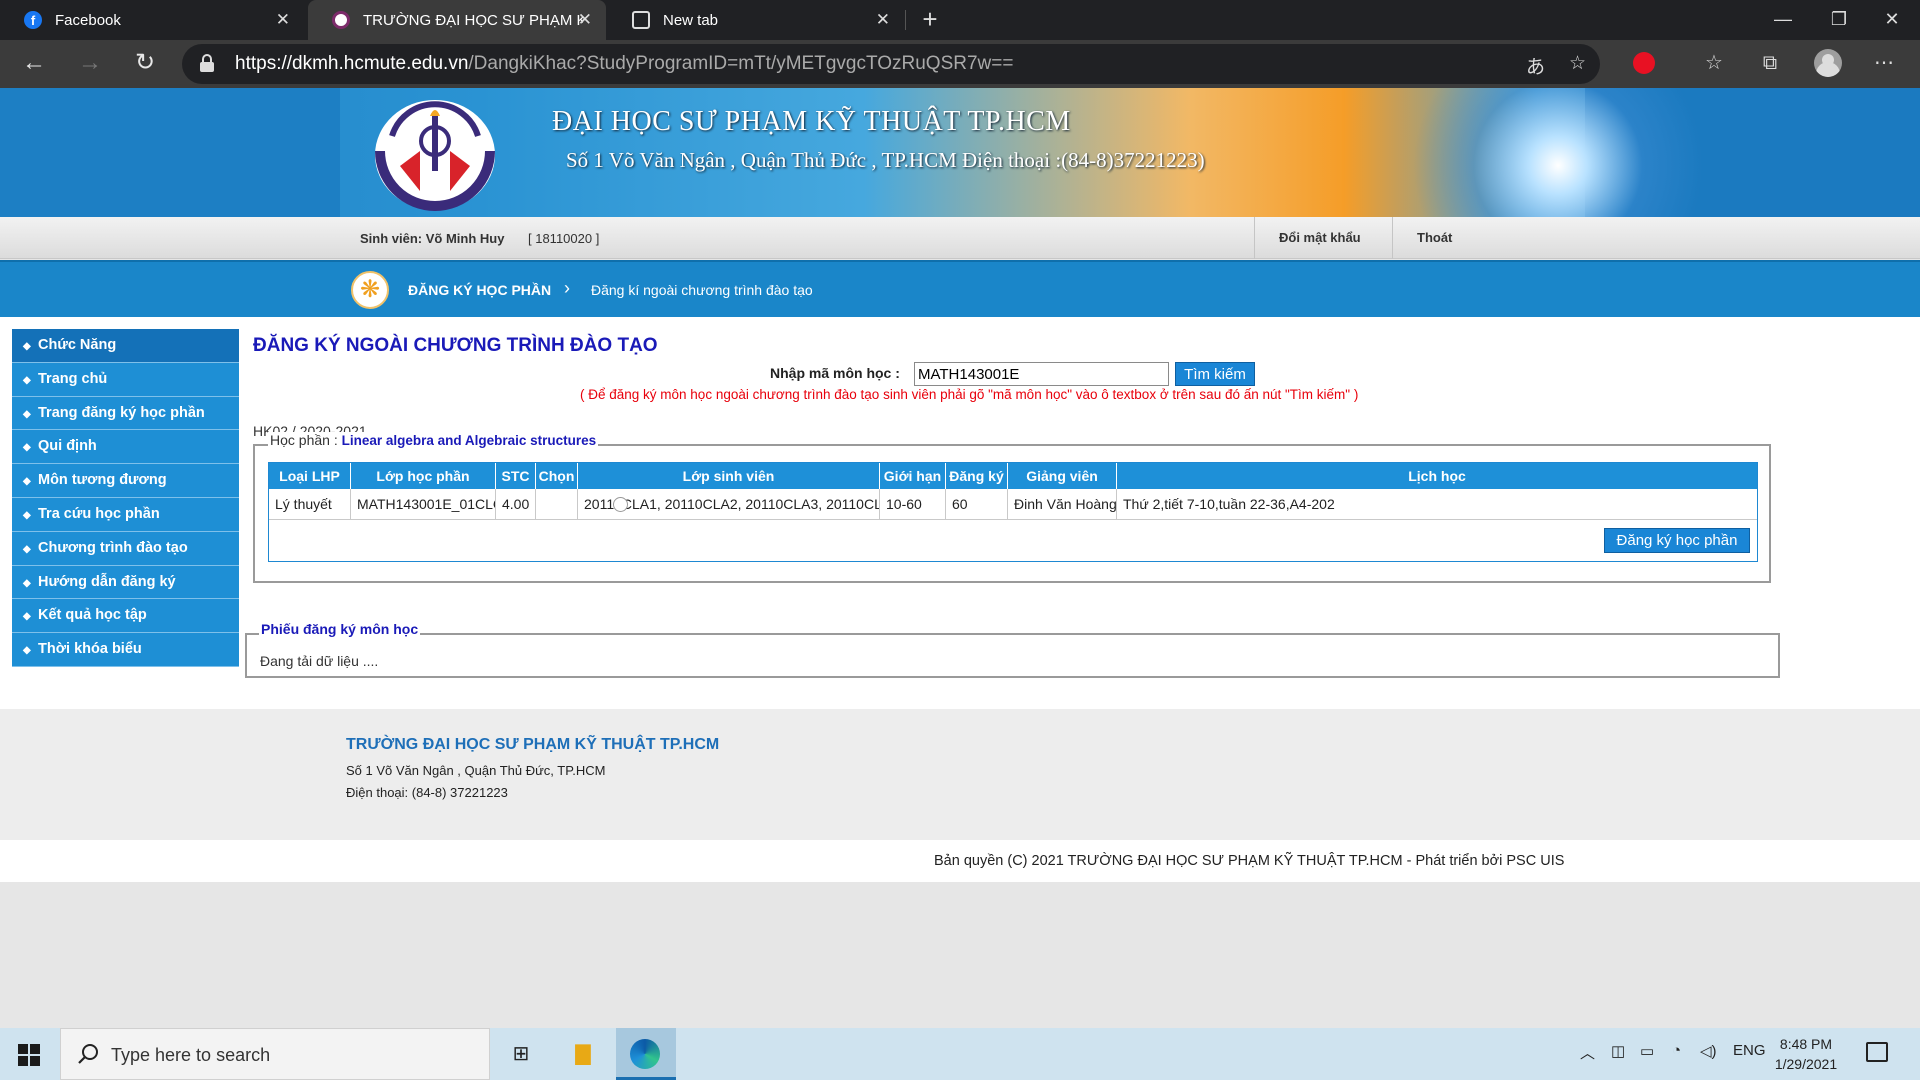 This screenshot has width=1920, height=1080. What do you see at coordinates (913, 504) in the screenshot?
I see `table-cell: 10-60` at bounding box center [913, 504].